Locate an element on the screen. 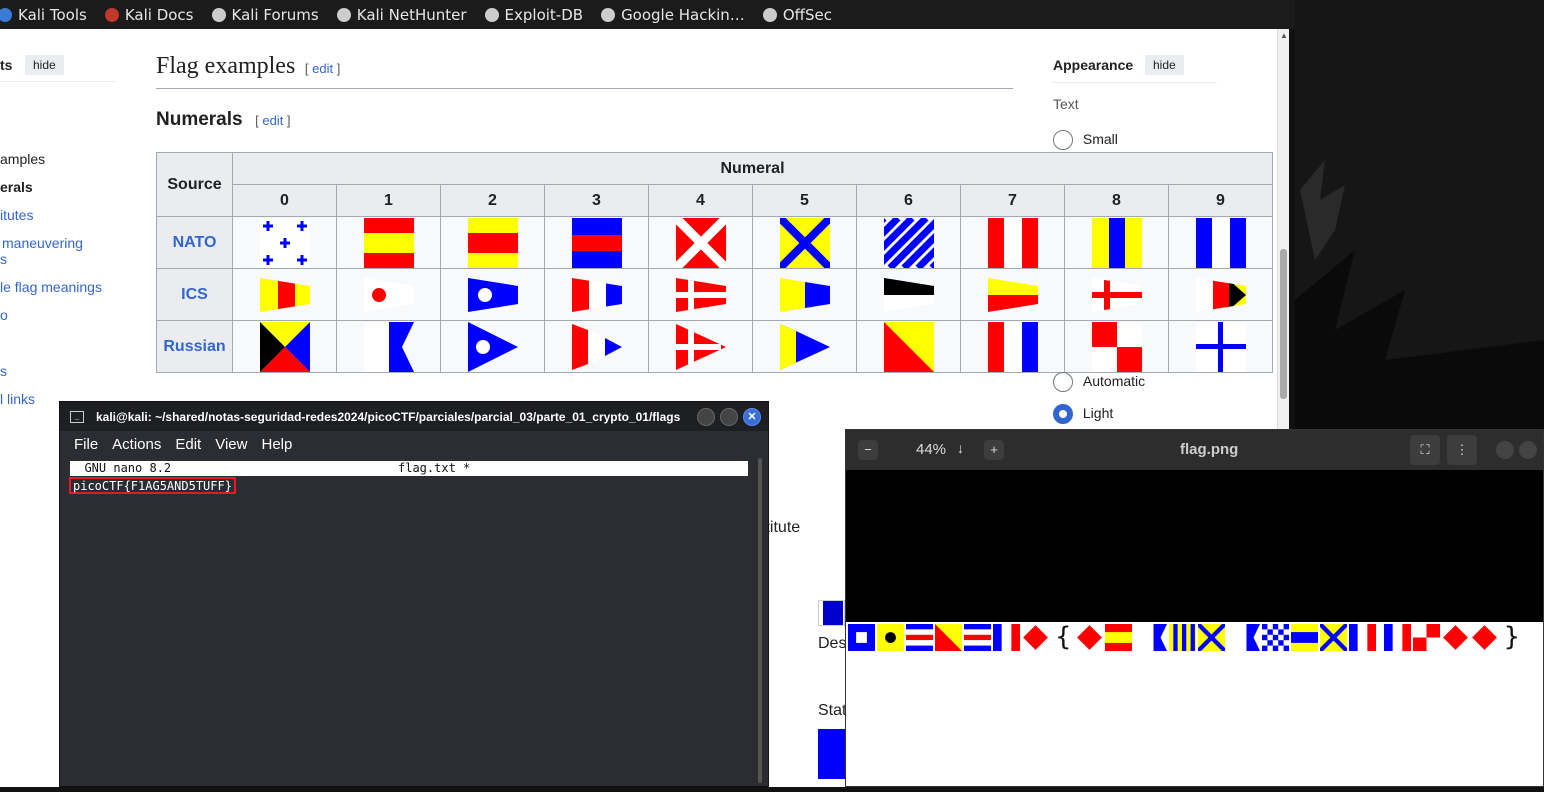  scroll-thumb is located at coordinates (1283, 324).